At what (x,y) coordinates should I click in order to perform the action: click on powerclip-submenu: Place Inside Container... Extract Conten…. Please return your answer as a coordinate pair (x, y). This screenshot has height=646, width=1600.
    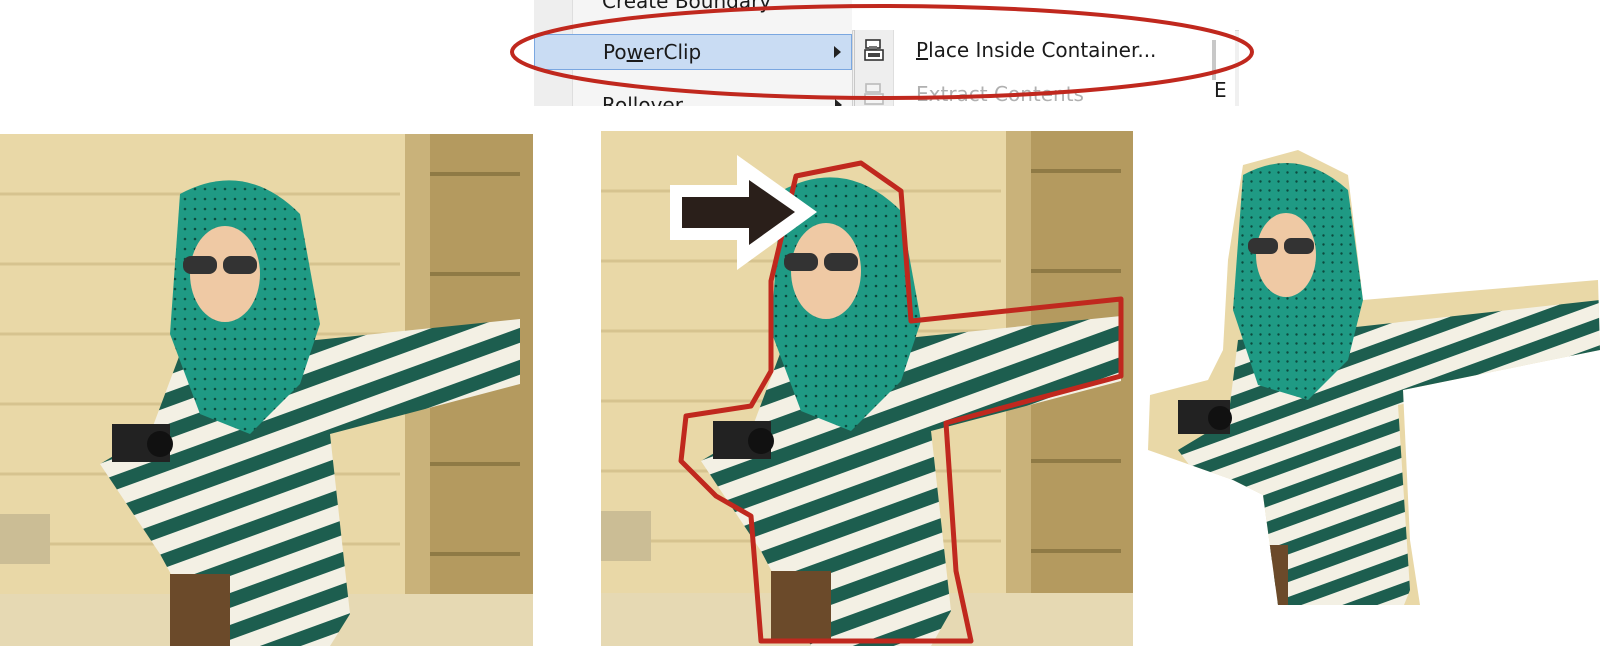
    Looking at the image, I should click on (1044, 68).